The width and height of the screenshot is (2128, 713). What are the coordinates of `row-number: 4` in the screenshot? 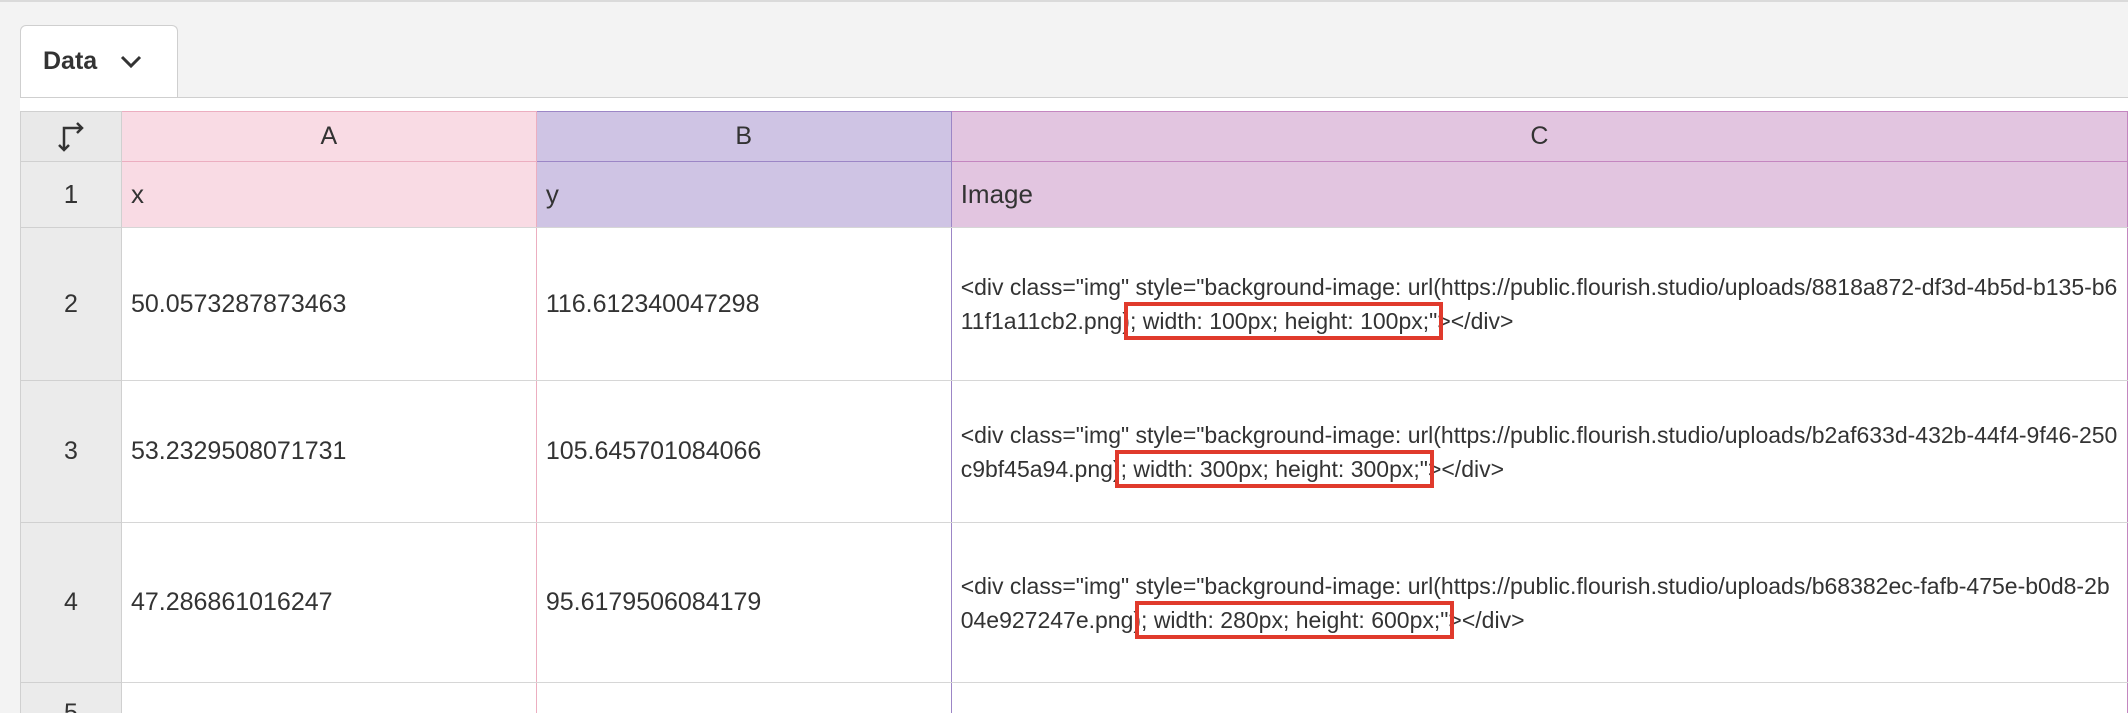 It's located at (71, 603).